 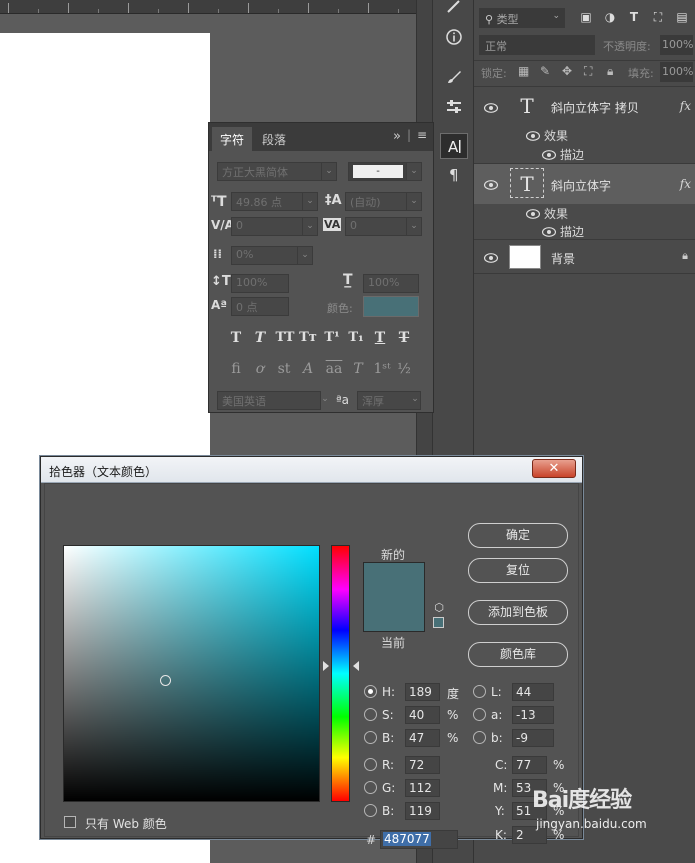 I want to click on lock-artboard-icon: ⛶, so click(x=588, y=71).